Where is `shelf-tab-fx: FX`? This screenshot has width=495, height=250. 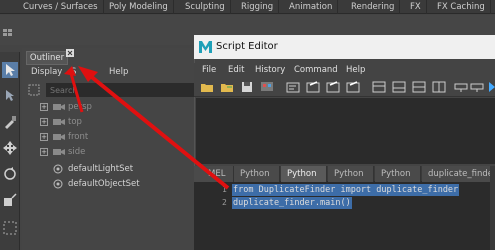
shelf-tab-fx: FX is located at coordinates (416, 7).